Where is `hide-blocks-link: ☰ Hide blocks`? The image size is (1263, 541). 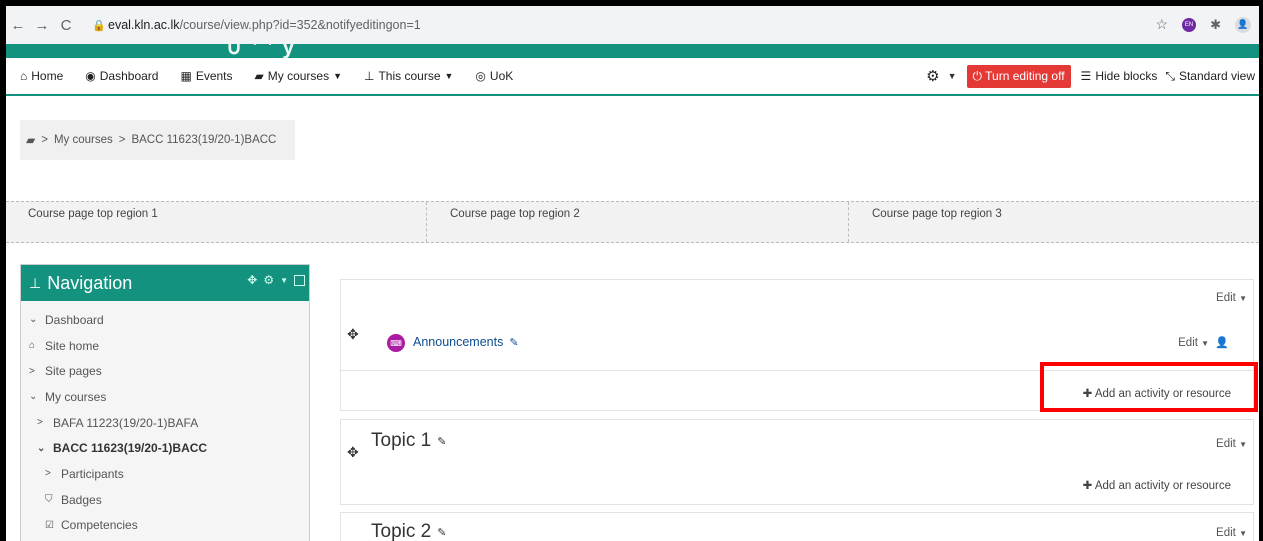 hide-blocks-link: ☰ Hide blocks is located at coordinates (1119, 76).